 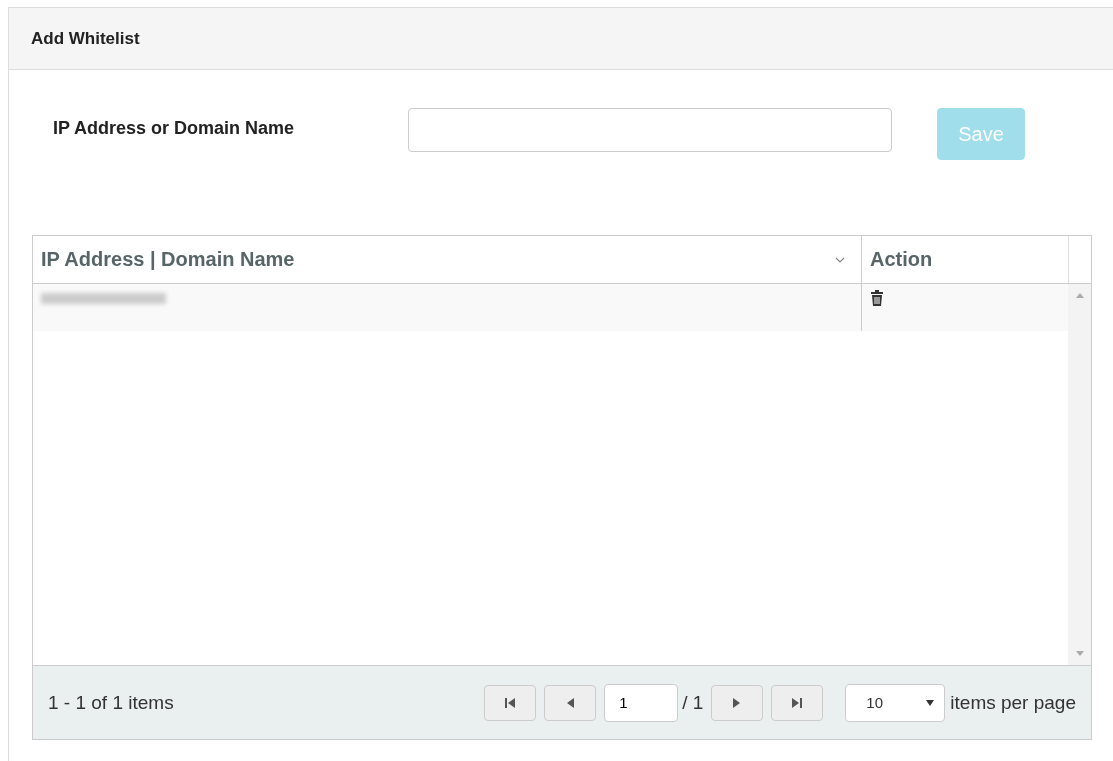 I want to click on last-page-button, so click(x=797, y=702).